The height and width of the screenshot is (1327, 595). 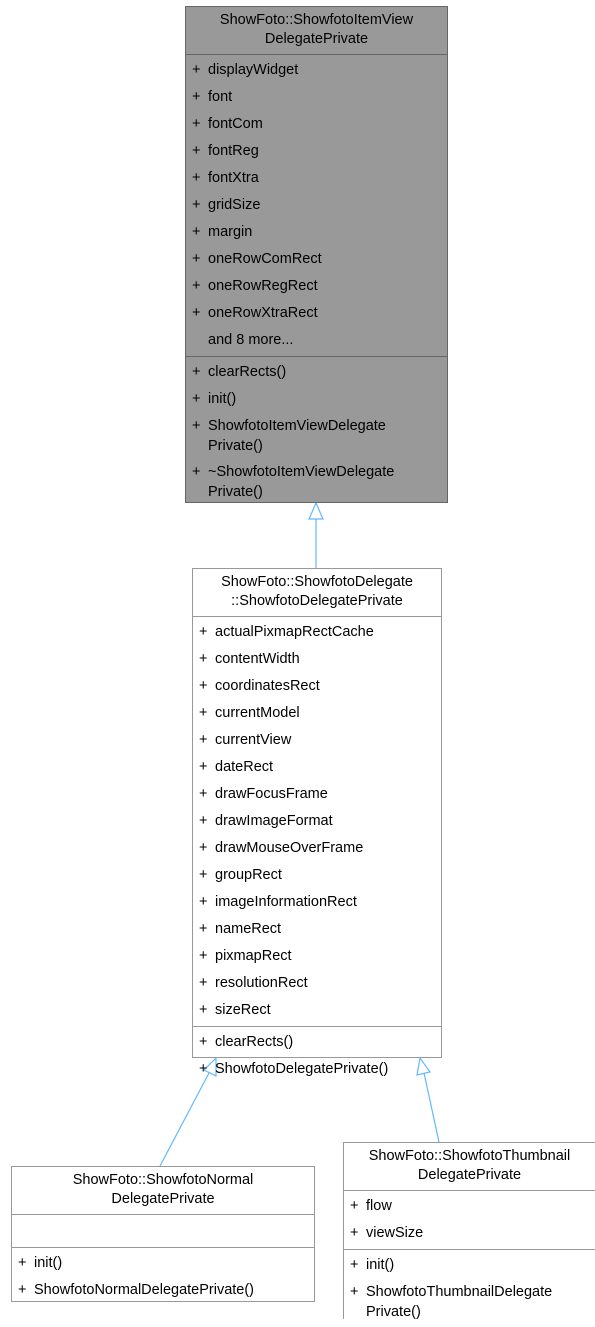 I want to click on method-row: + clearRects(), so click(x=317, y=1042).